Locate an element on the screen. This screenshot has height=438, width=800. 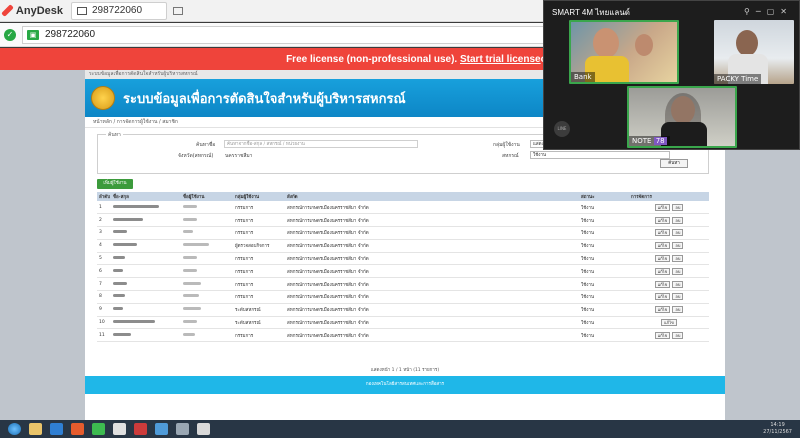
cooperative-seal-logo is located at coordinates (103, 98).